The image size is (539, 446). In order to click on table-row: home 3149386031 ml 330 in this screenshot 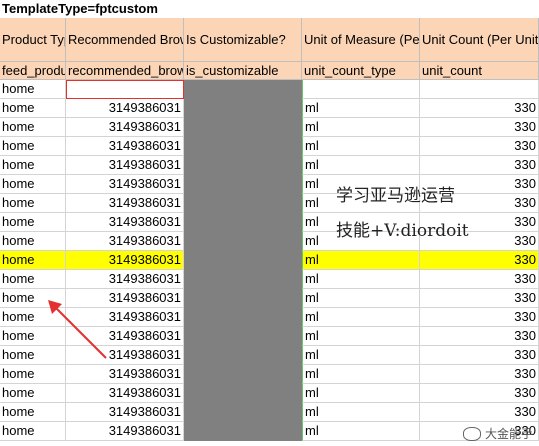, I will do `click(269, 260)`.